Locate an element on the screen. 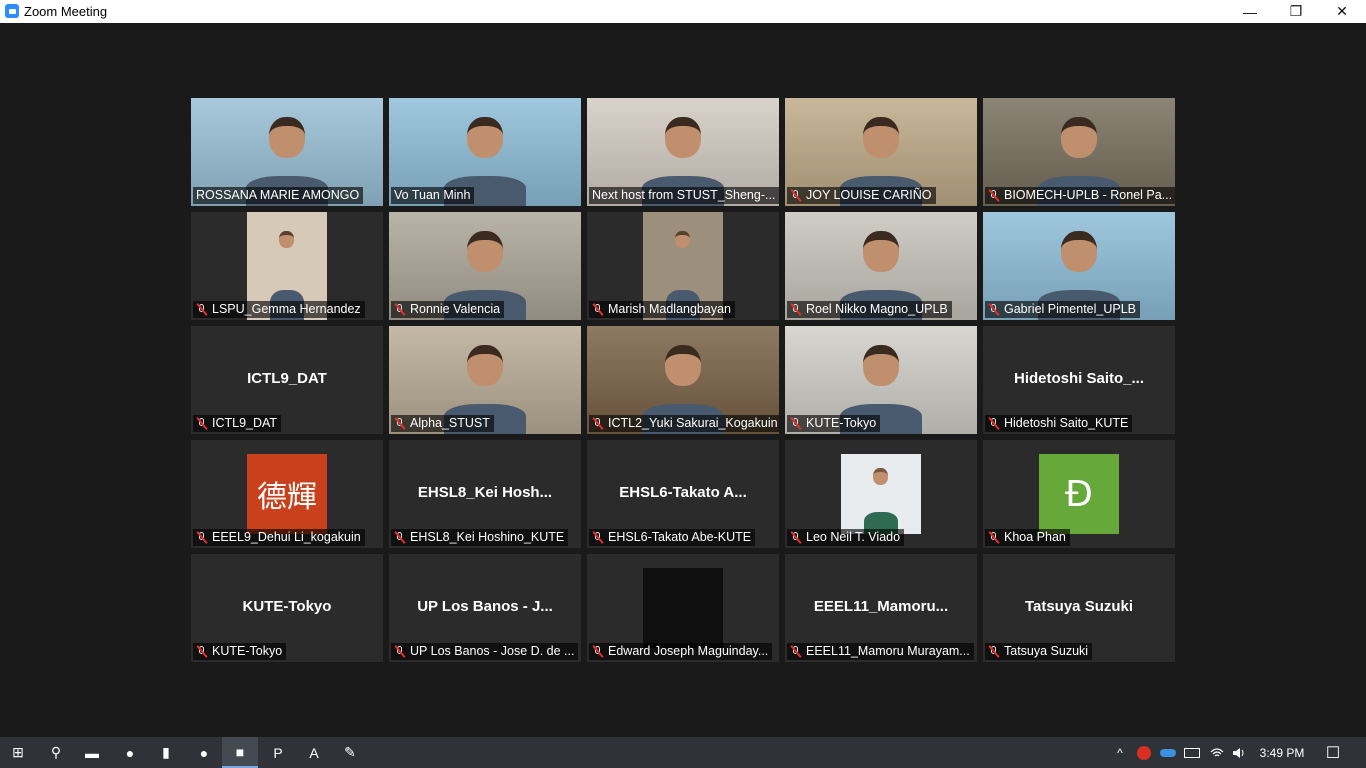 The height and width of the screenshot is (768, 1366). close-button: ✕ is located at coordinates (1342, 11).